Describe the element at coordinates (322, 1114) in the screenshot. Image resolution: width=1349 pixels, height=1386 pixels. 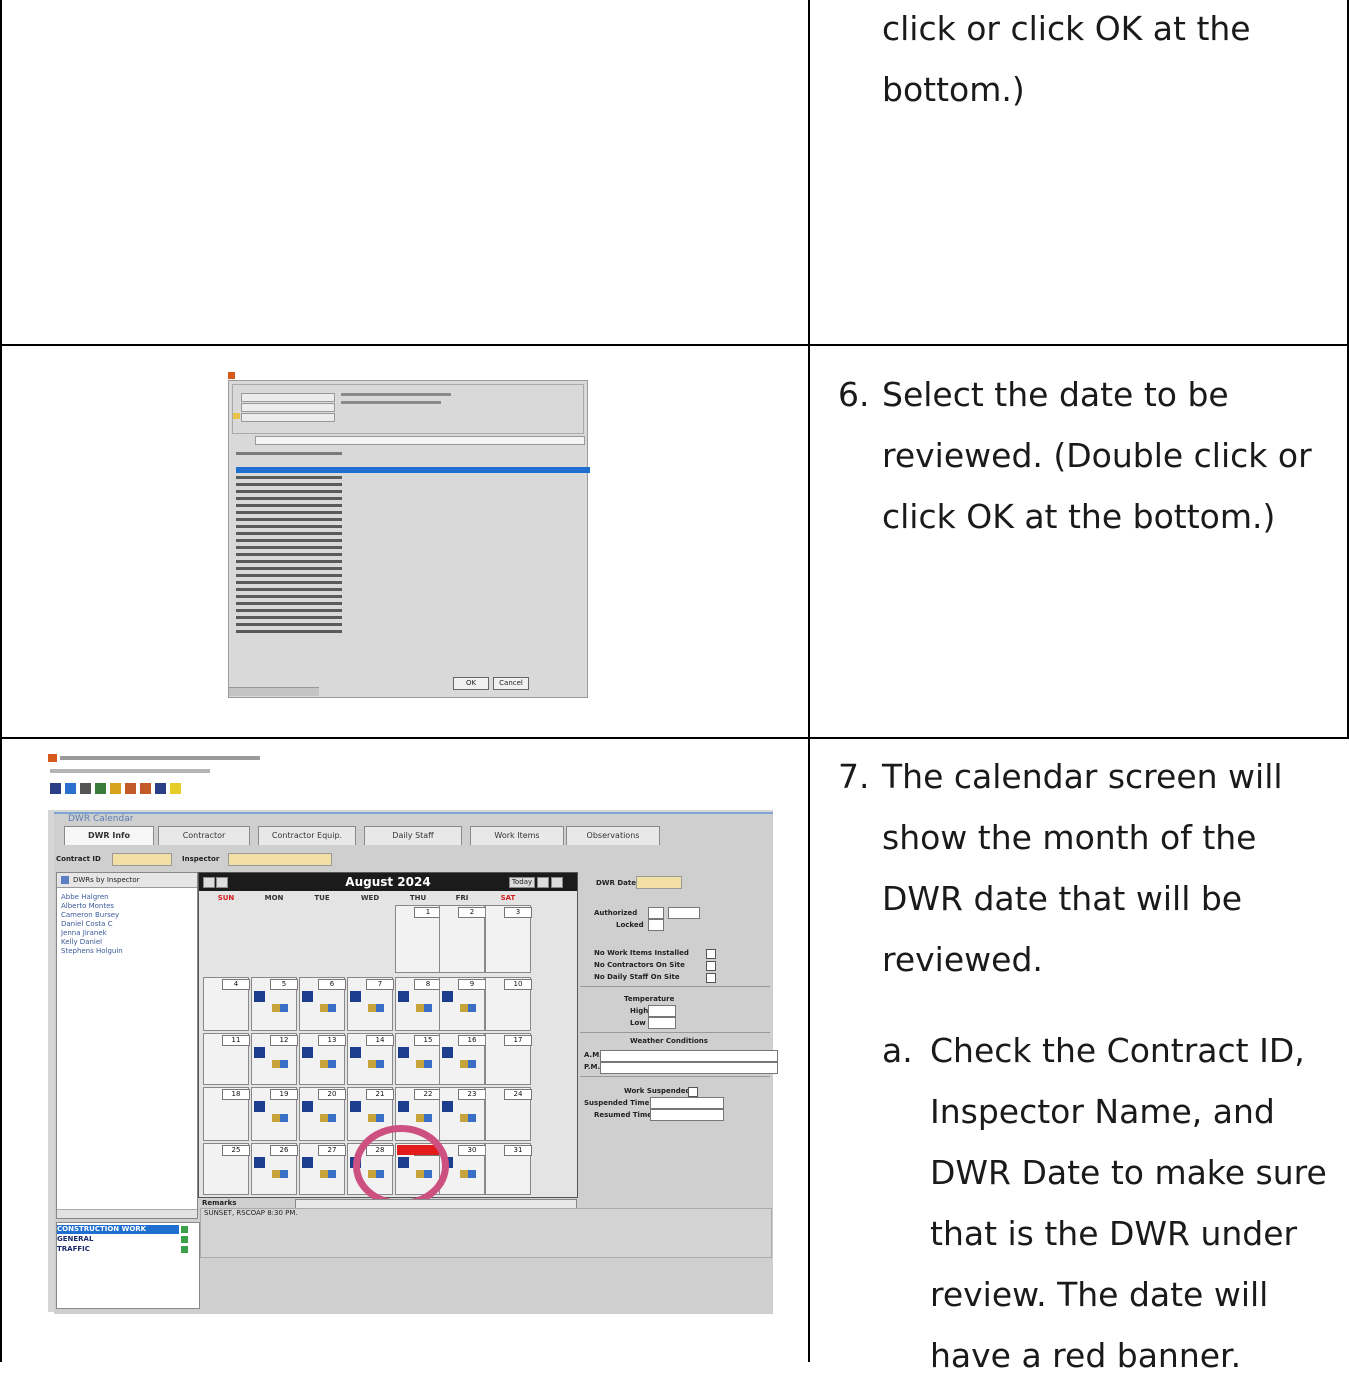
I see `calendar-day: 20` at that location.